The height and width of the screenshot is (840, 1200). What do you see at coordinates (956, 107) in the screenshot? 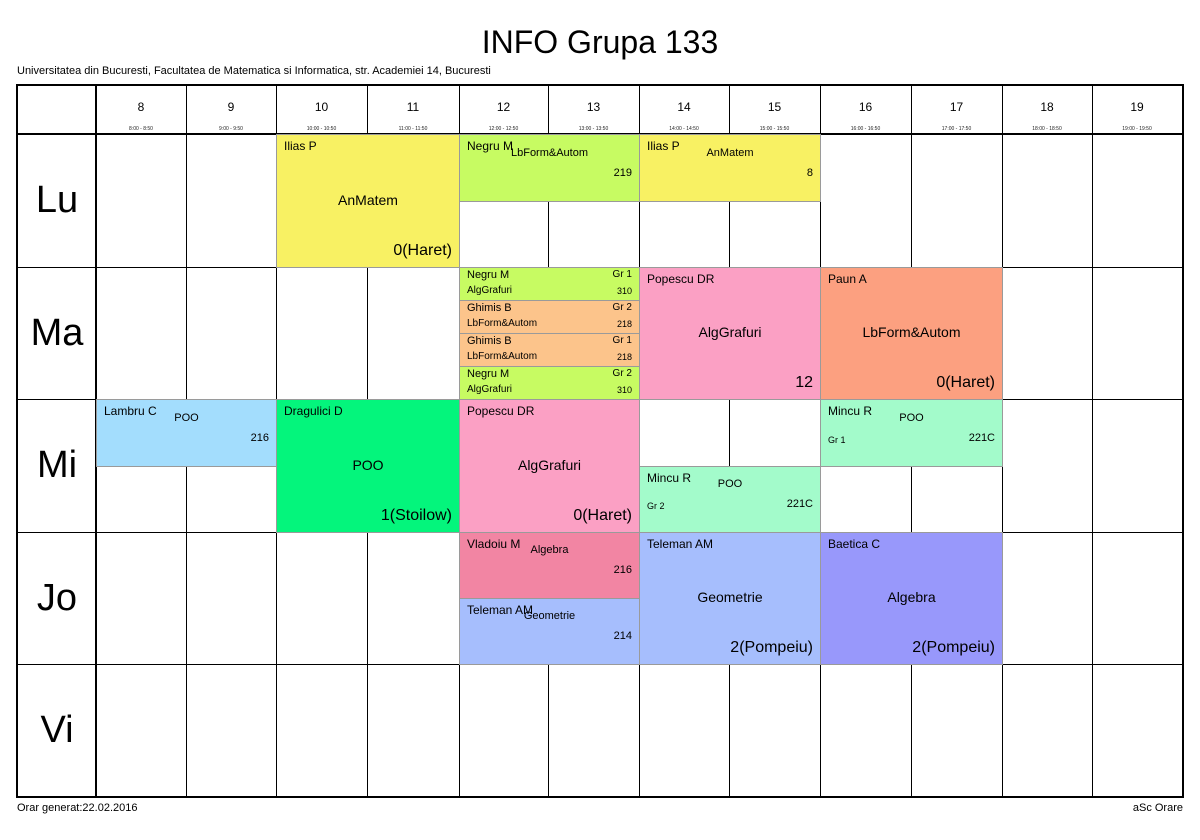
I see `hour-label: 17` at bounding box center [956, 107].